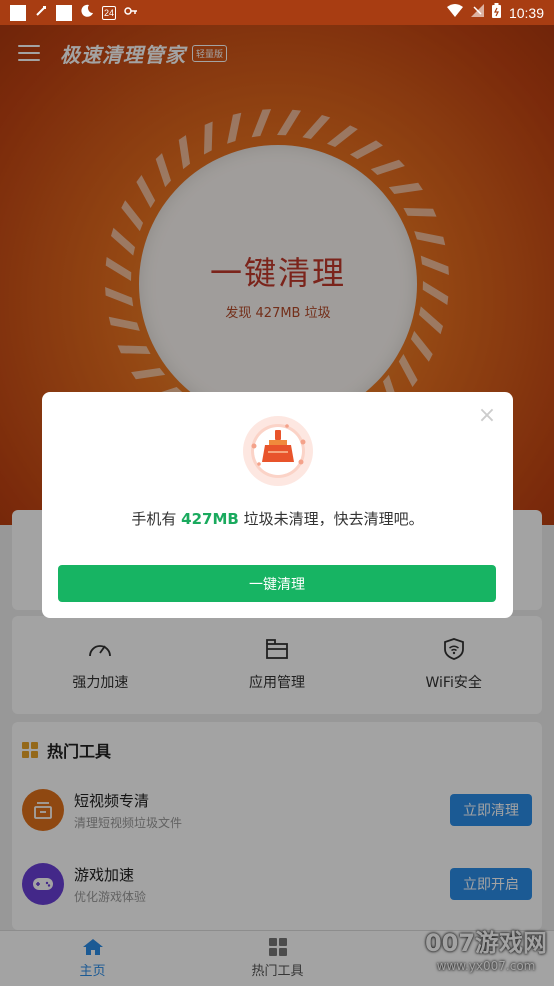 The width and height of the screenshot is (554, 986). I want to click on message-suffix: 垃圾未清理，快去清理吧。, so click(331, 519).